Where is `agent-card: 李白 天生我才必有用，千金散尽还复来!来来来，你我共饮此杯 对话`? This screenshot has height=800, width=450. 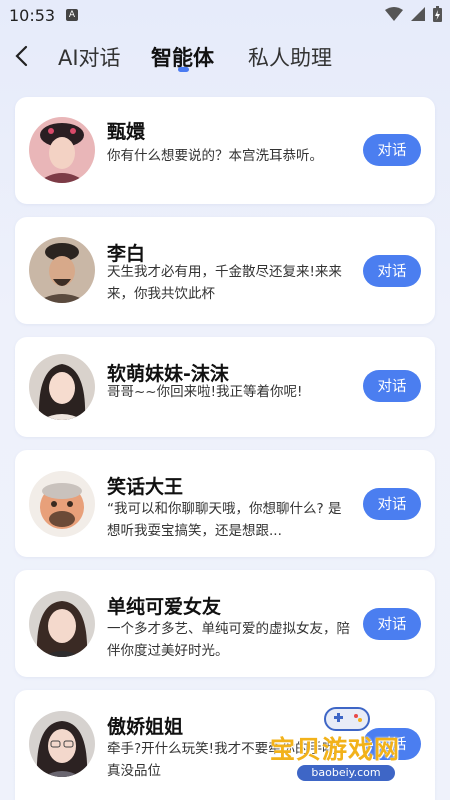
agent-card: 李白 天生我才必有用，千金散尽还复来!来来来，你我共饮此杯 对话 is located at coordinates (225, 270).